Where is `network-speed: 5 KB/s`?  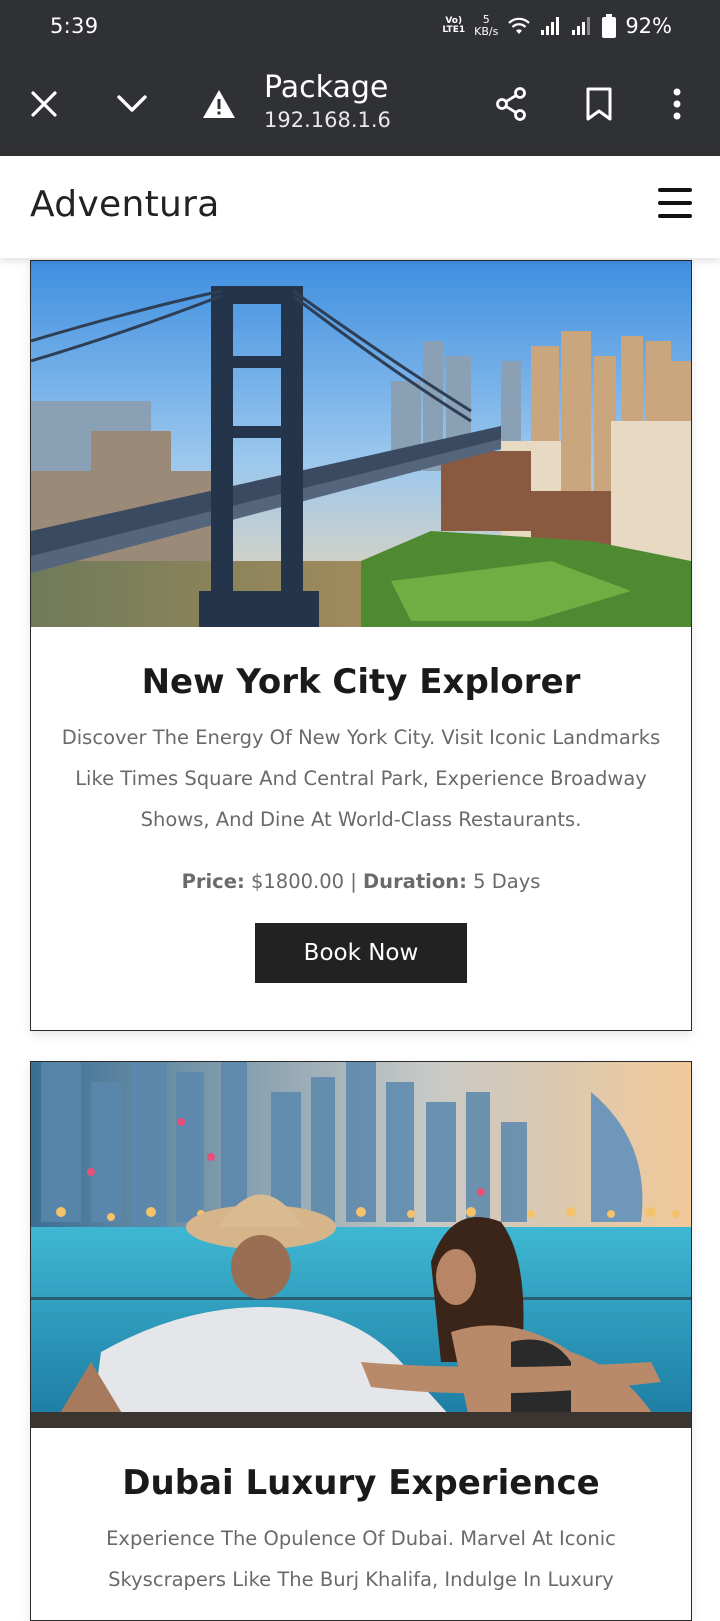 network-speed: 5 KB/s is located at coordinates (486, 25).